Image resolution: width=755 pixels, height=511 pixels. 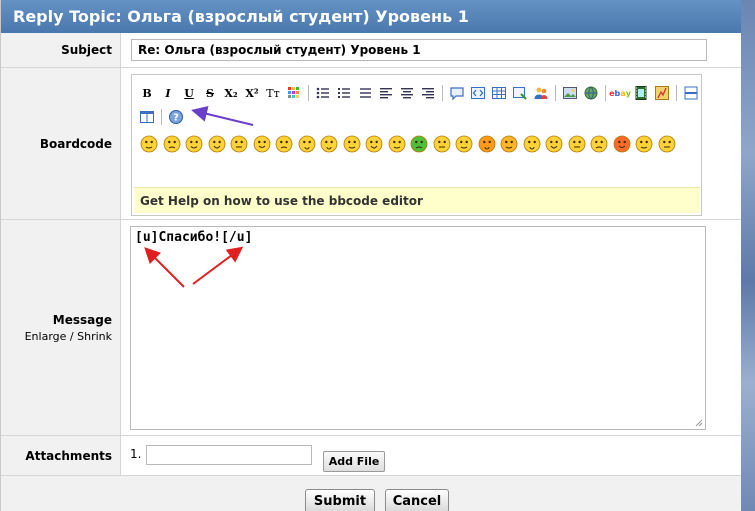 I want to click on bbcode-toolbar-row-2: ?, so click(x=163, y=117).